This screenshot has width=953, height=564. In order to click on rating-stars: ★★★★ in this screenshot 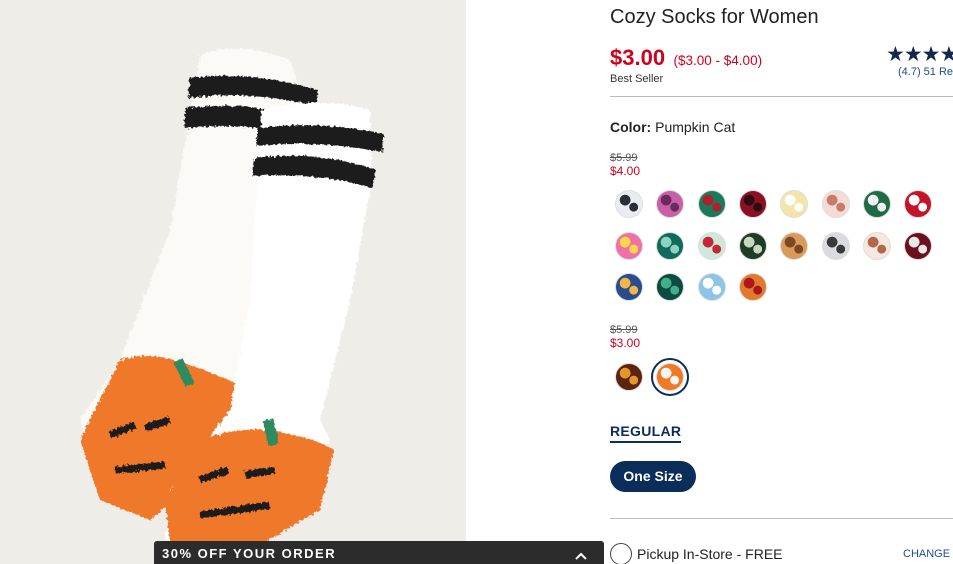, I will do `click(919, 55)`.